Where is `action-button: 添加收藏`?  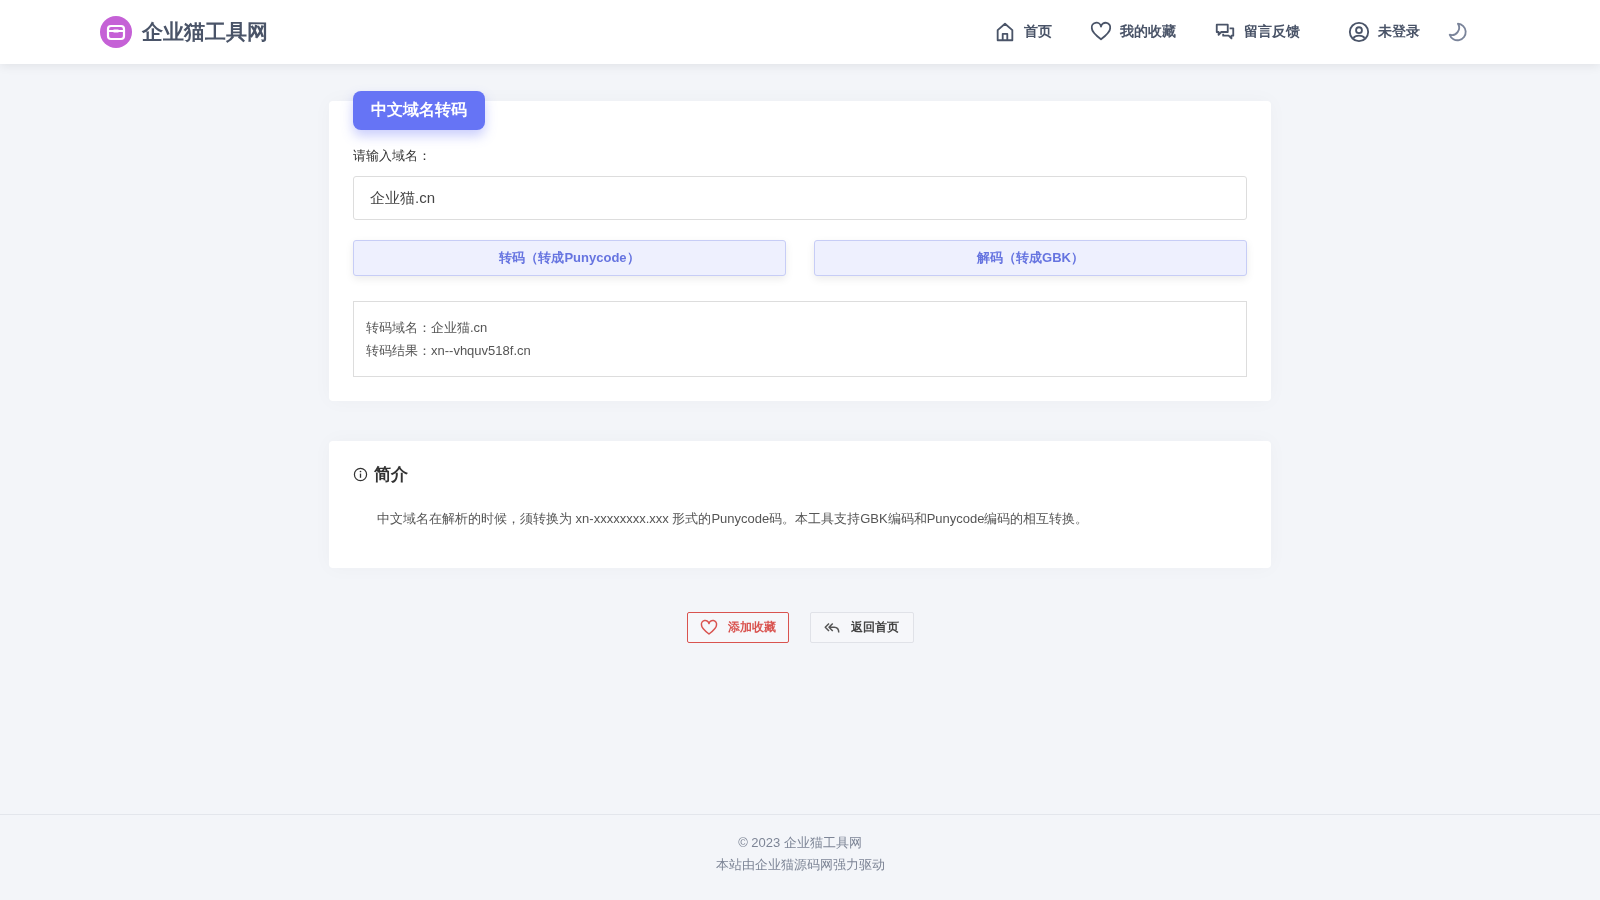 action-button: 添加收藏 is located at coordinates (737, 627).